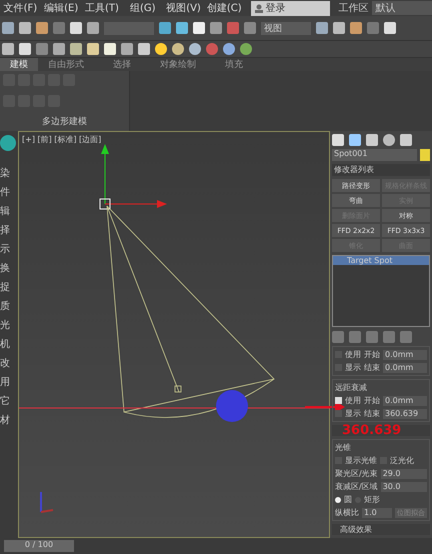  What do you see at coordinates (39, 546) in the screenshot?
I see `frame-counter: 0 / 100` at bounding box center [39, 546].